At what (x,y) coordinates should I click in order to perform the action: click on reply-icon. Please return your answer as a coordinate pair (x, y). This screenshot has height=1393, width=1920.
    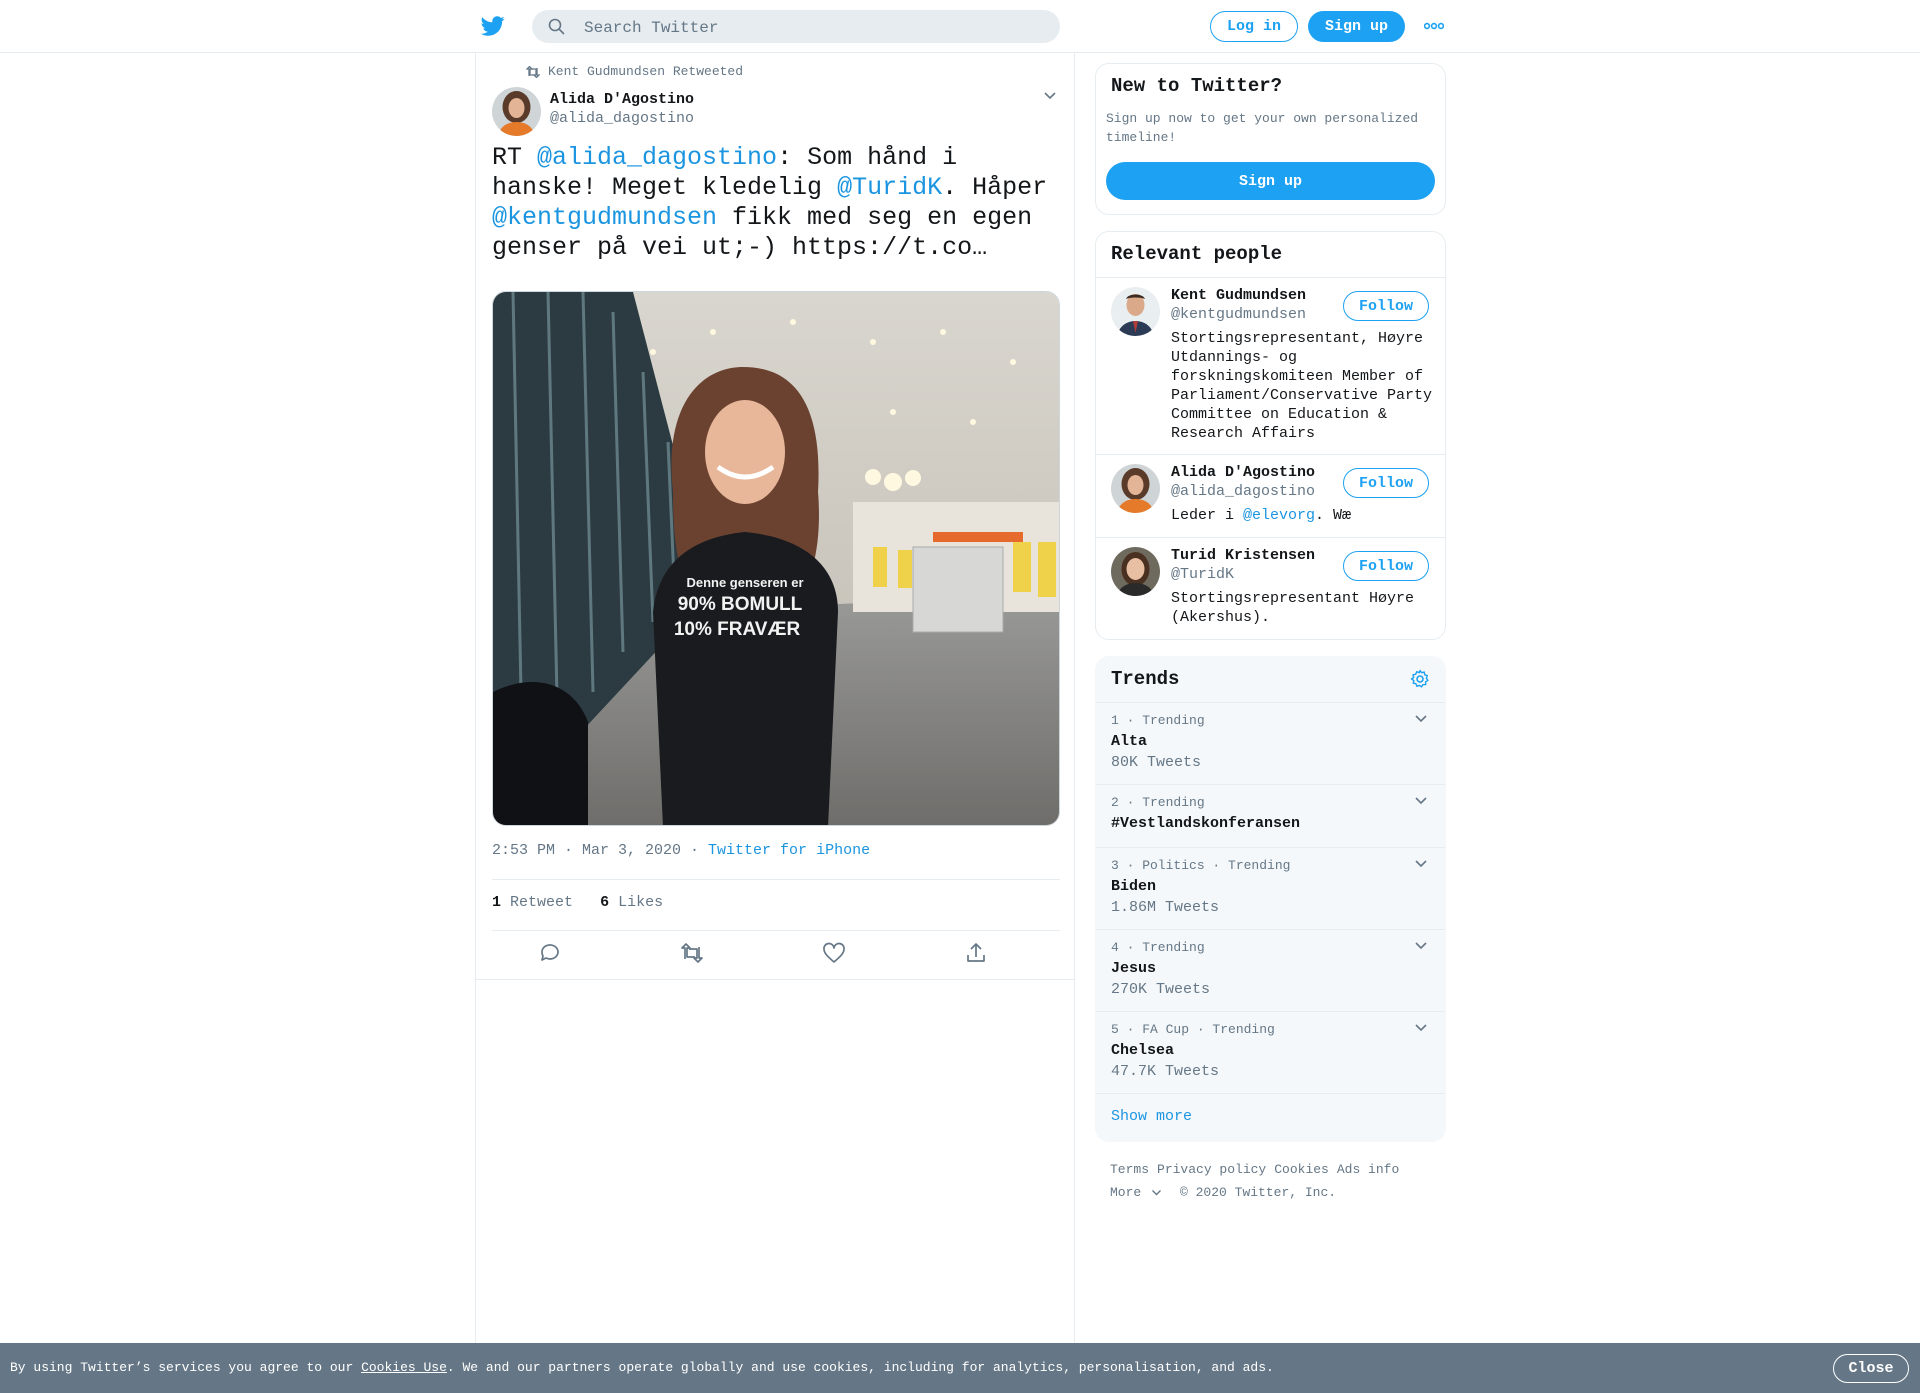
    Looking at the image, I should click on (550, 953).